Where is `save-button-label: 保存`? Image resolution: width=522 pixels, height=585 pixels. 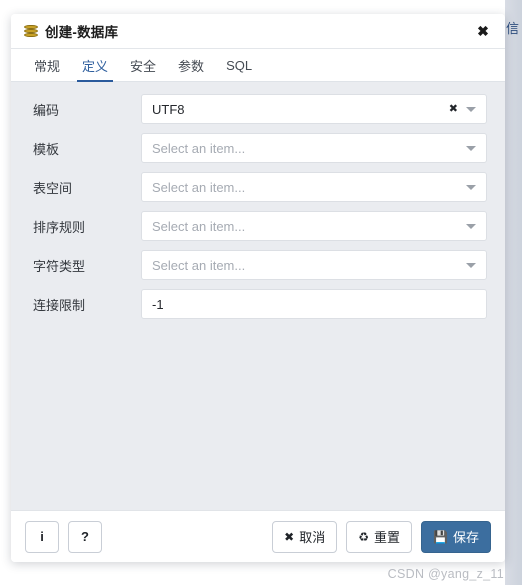 save-button-label: 保存 is located at coordinates (465, 537).